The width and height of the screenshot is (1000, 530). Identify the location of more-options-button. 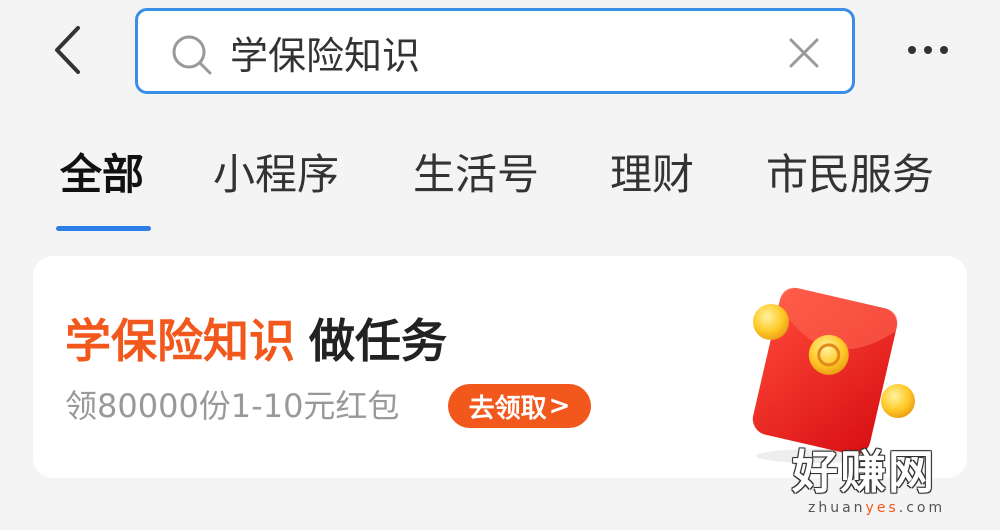
(928, 50).